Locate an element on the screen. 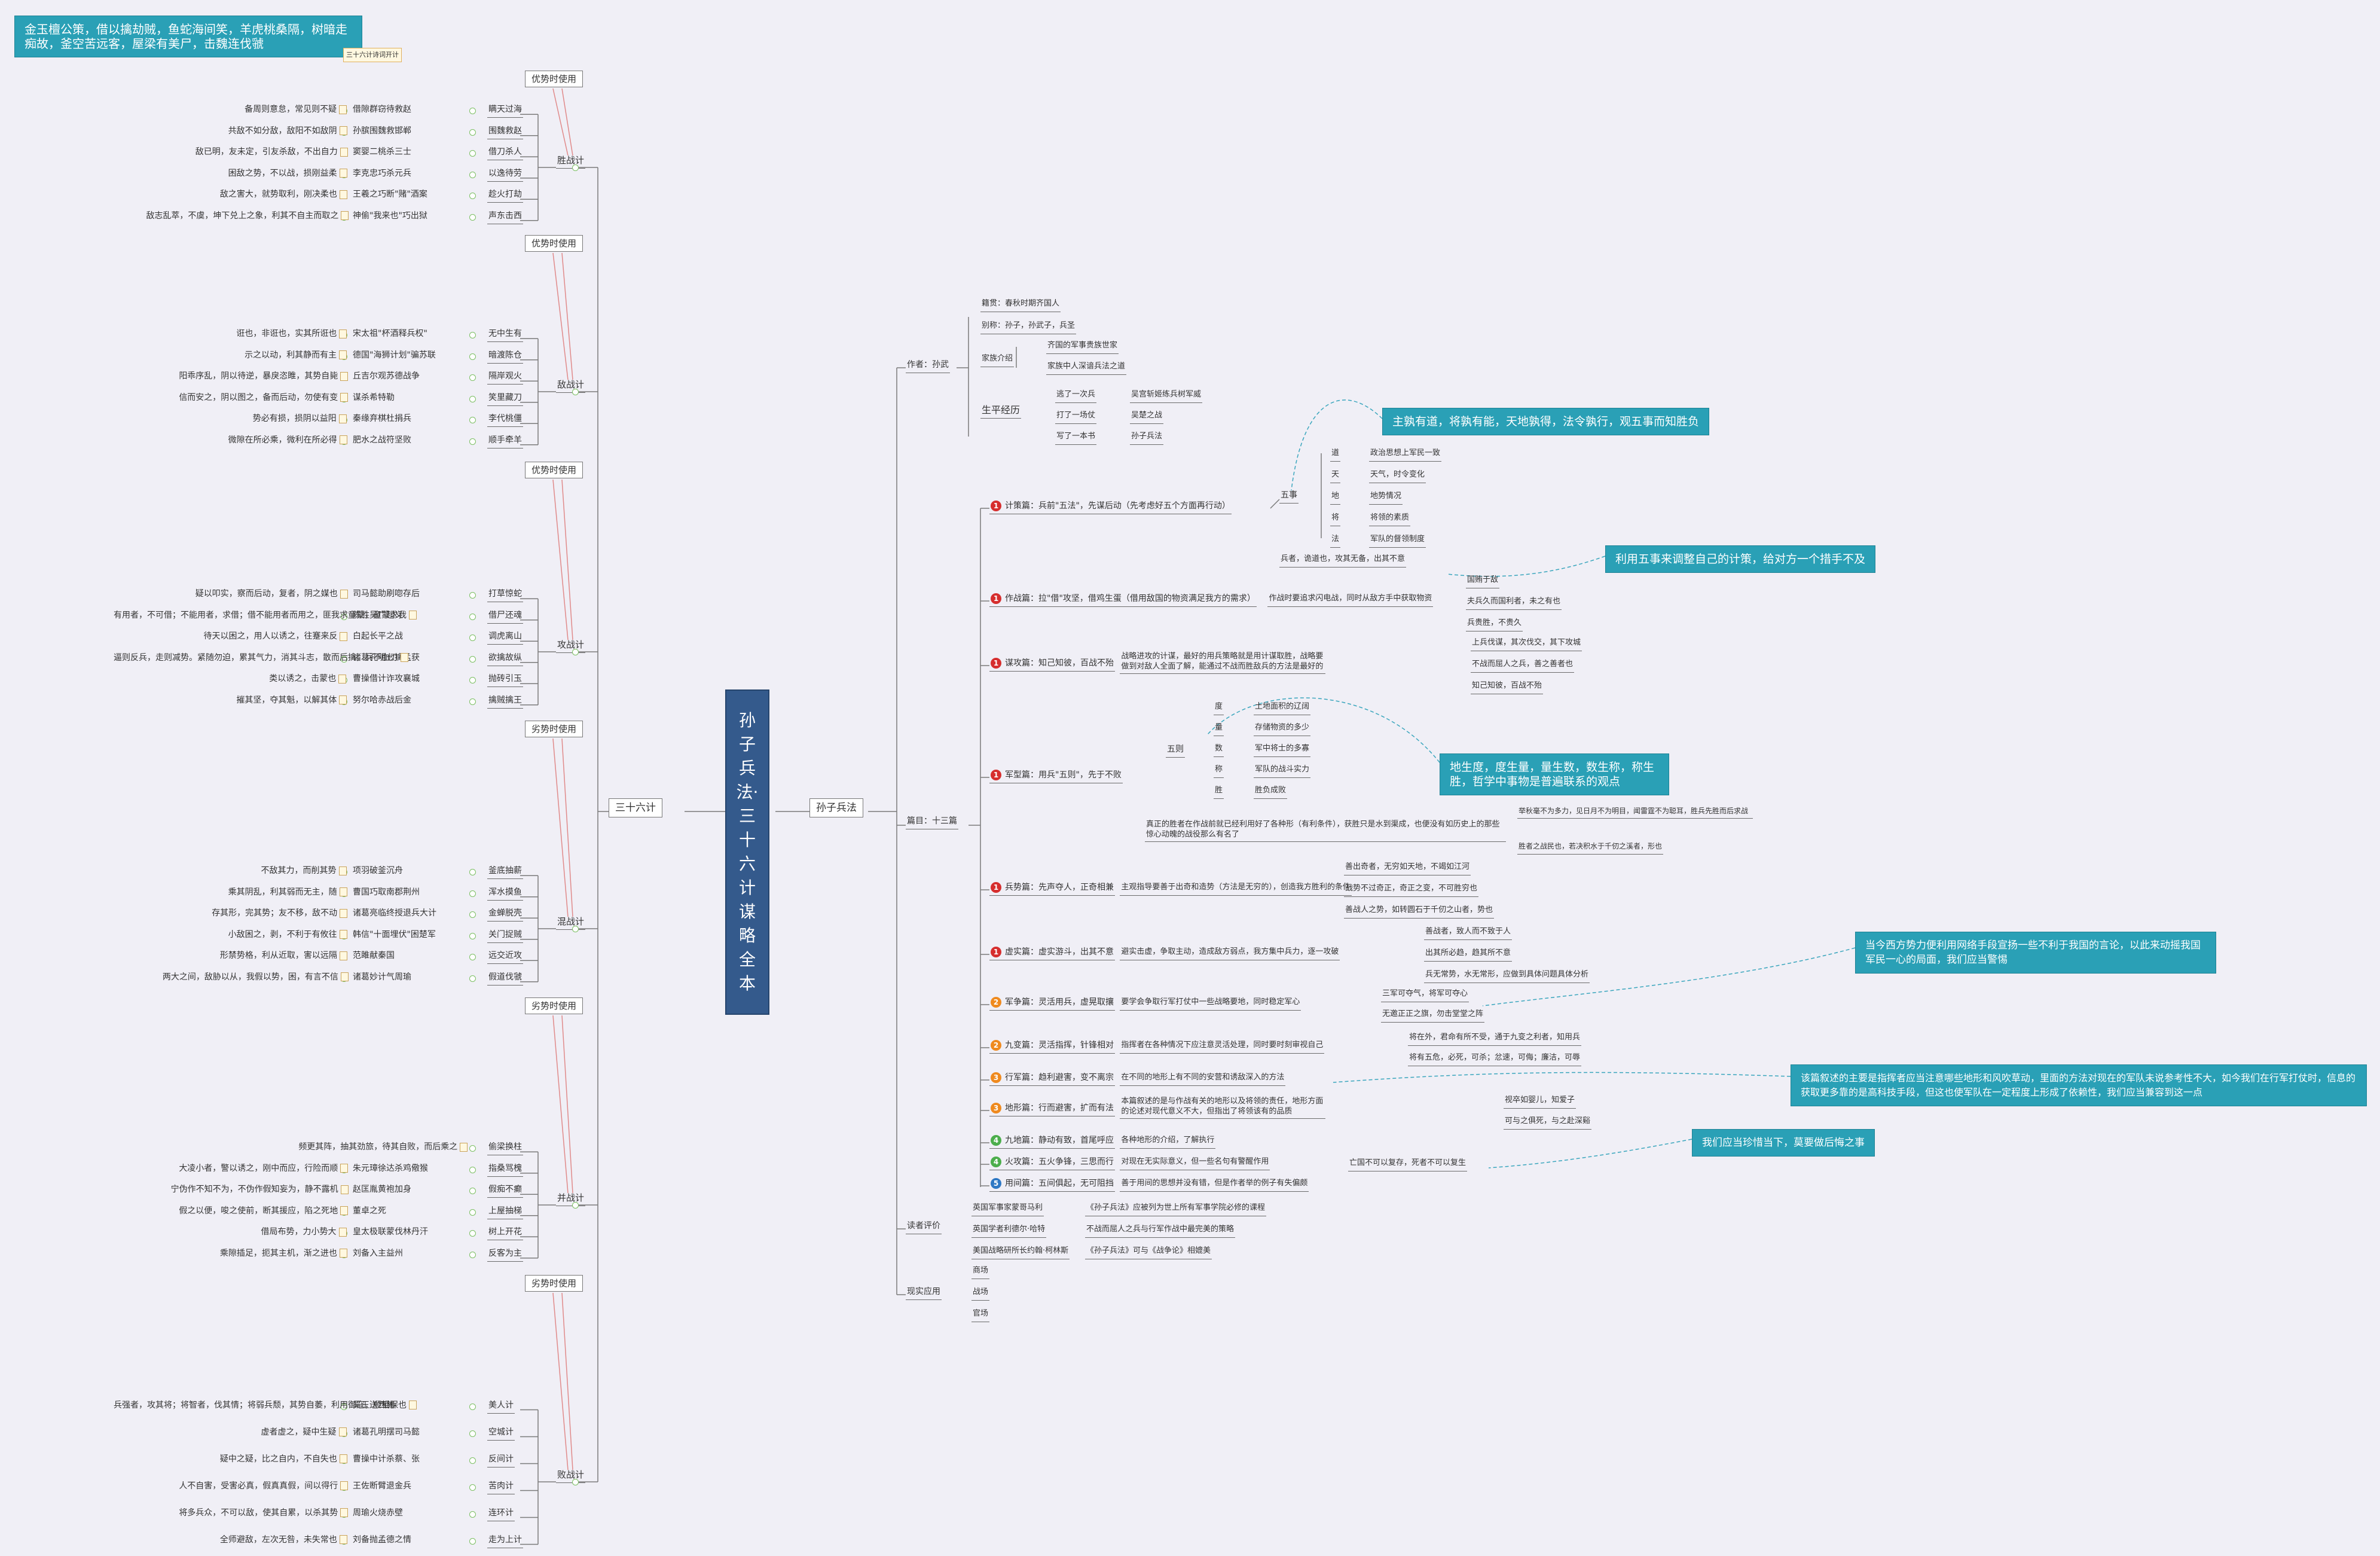  stratagem-以逸待劳: 以逸待劳 is located at coordinates (505, 174).